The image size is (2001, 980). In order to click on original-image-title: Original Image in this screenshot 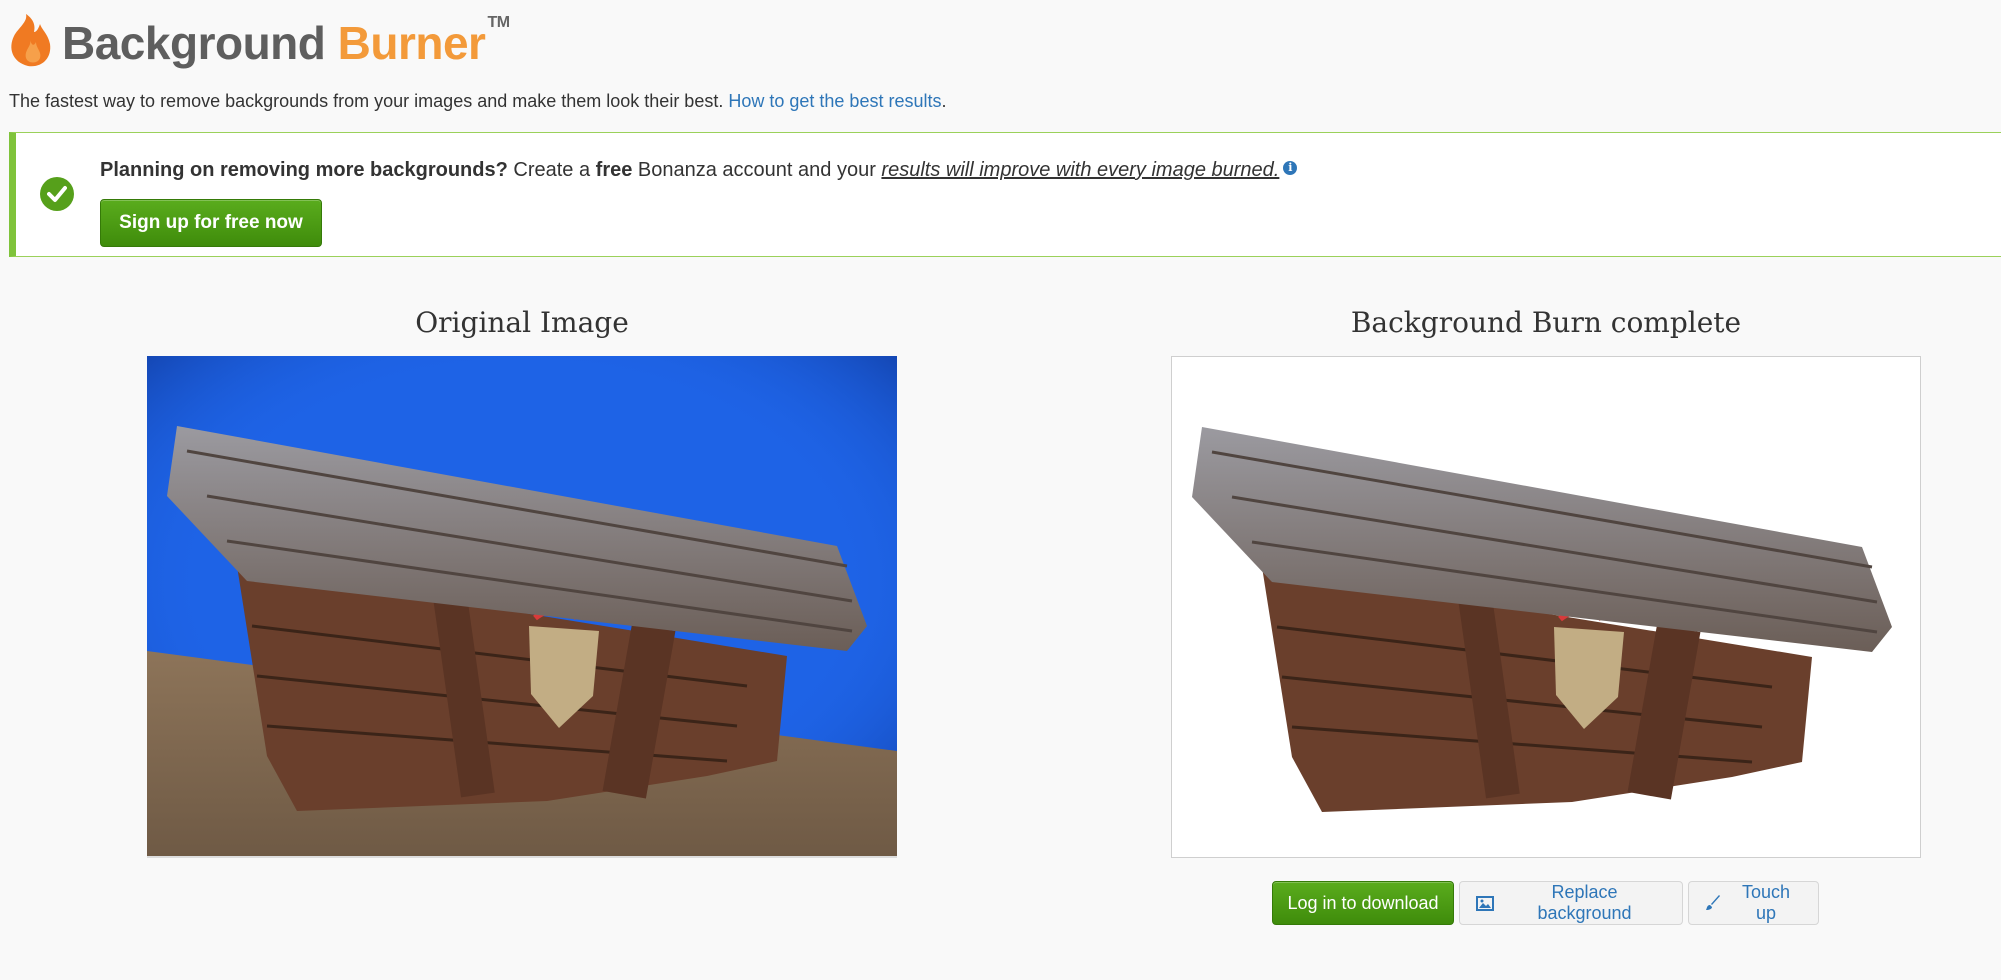, I will do `click(522, 322)`.